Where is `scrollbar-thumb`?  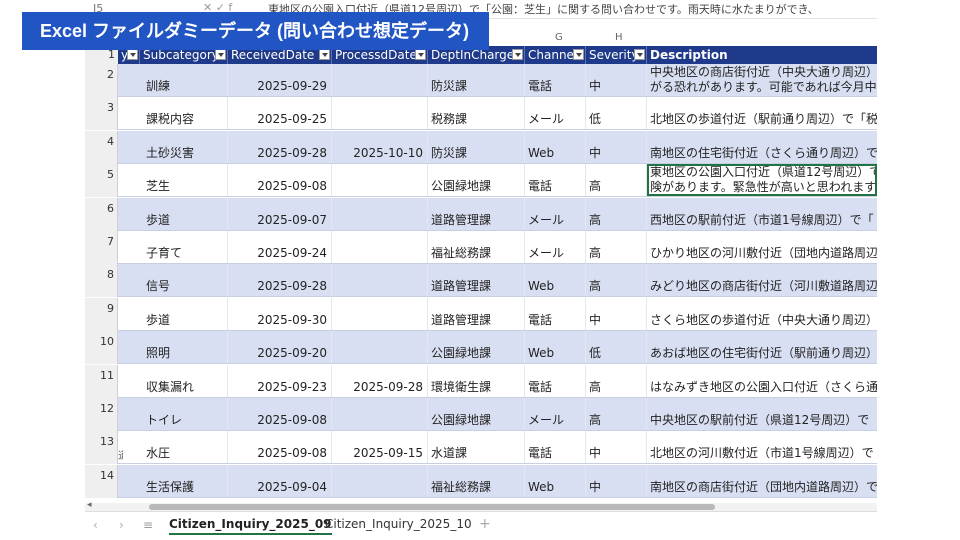 scrollbar-thumb is located at coordinates (432, 507).